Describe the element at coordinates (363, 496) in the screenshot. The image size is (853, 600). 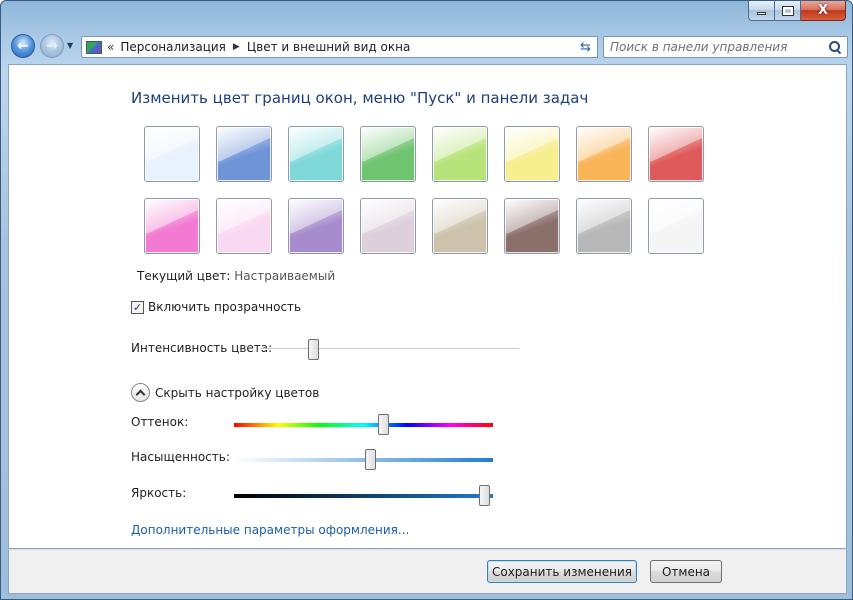
I see `brightness-slider-track` at that location.